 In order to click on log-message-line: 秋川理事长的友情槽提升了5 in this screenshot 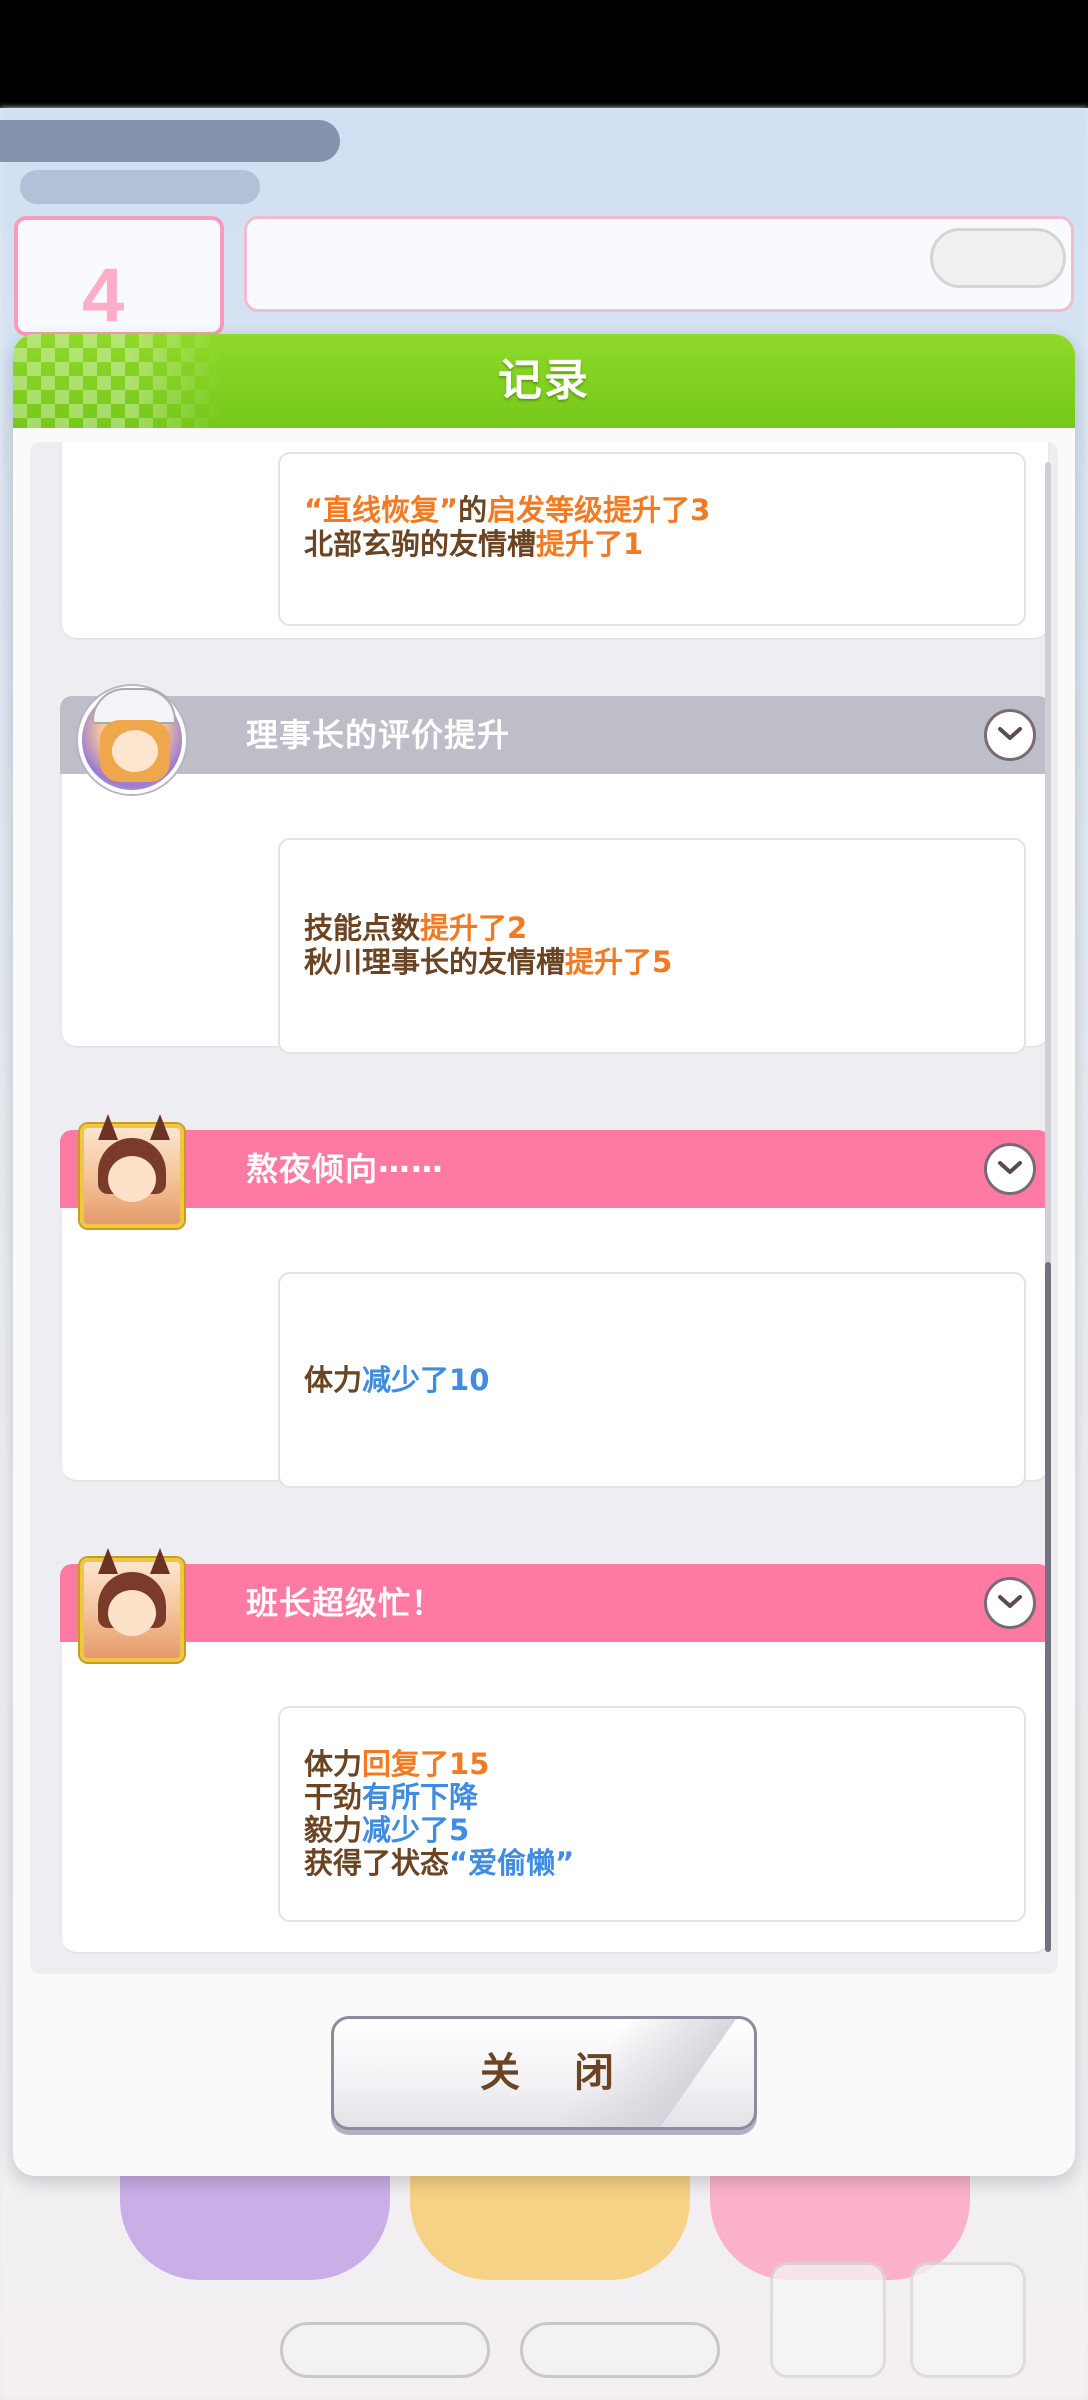, I will do `click(488, 962)`.